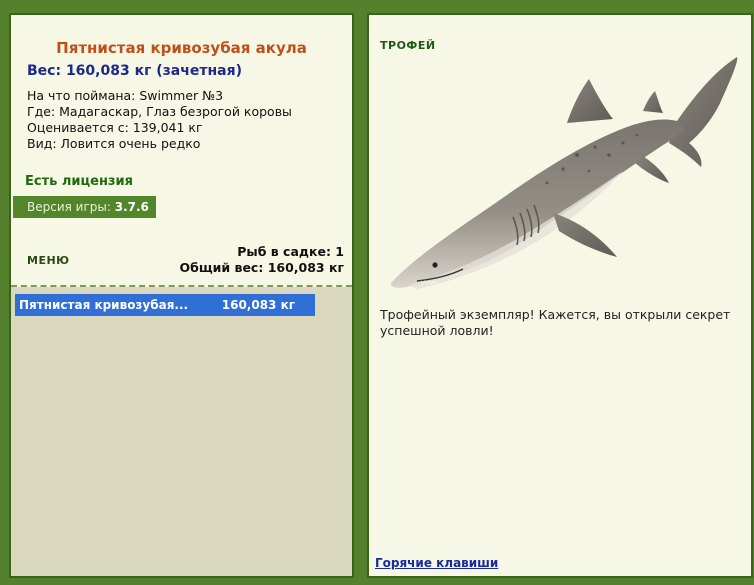 The height and width of the screenshot is (585, 754). I want to click on keepnet-total-weight: Общий вес: 160,083 кг, so click(262, 267).